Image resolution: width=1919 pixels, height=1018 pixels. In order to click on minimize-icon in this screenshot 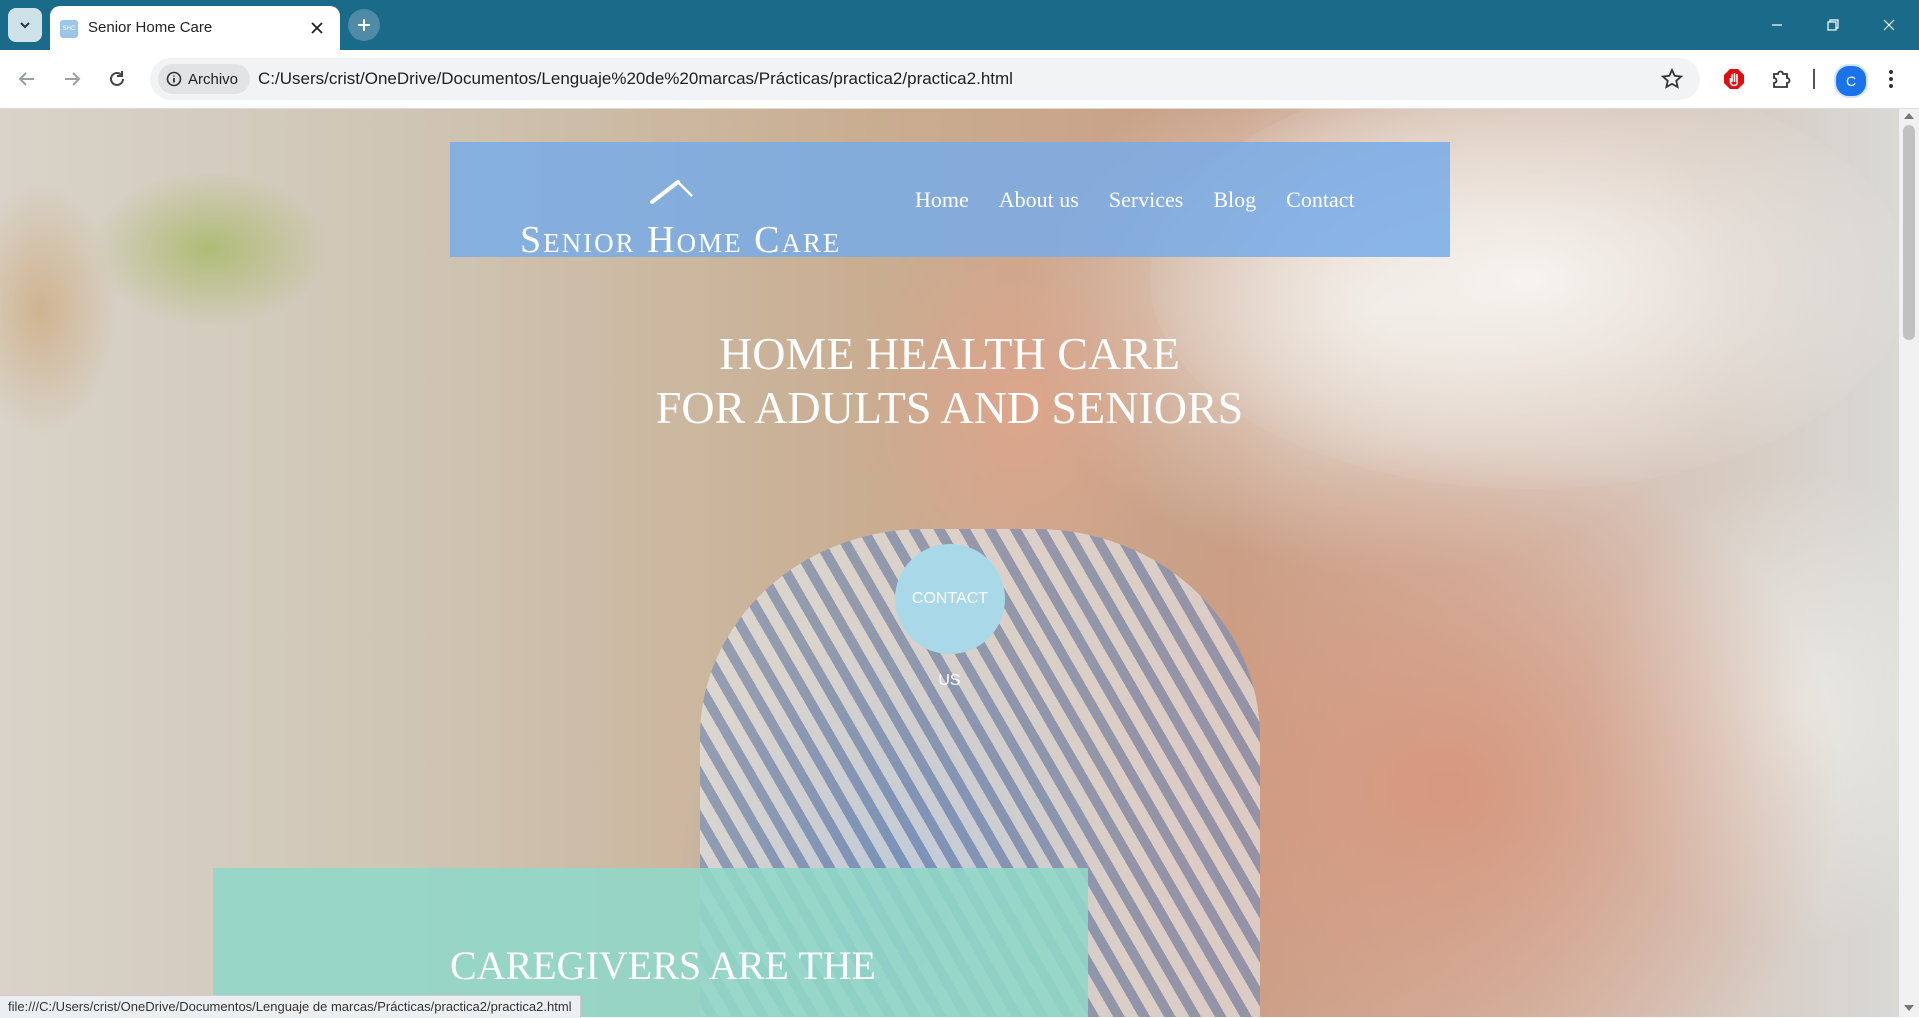, I will do `click(1777, 25)`.